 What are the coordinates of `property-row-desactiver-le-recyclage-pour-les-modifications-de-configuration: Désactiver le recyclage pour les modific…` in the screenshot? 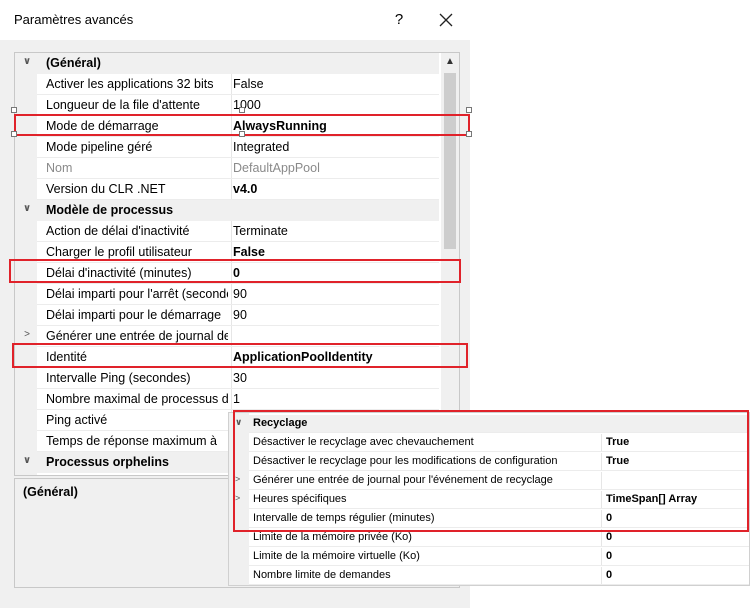 It's located at (489, 462).